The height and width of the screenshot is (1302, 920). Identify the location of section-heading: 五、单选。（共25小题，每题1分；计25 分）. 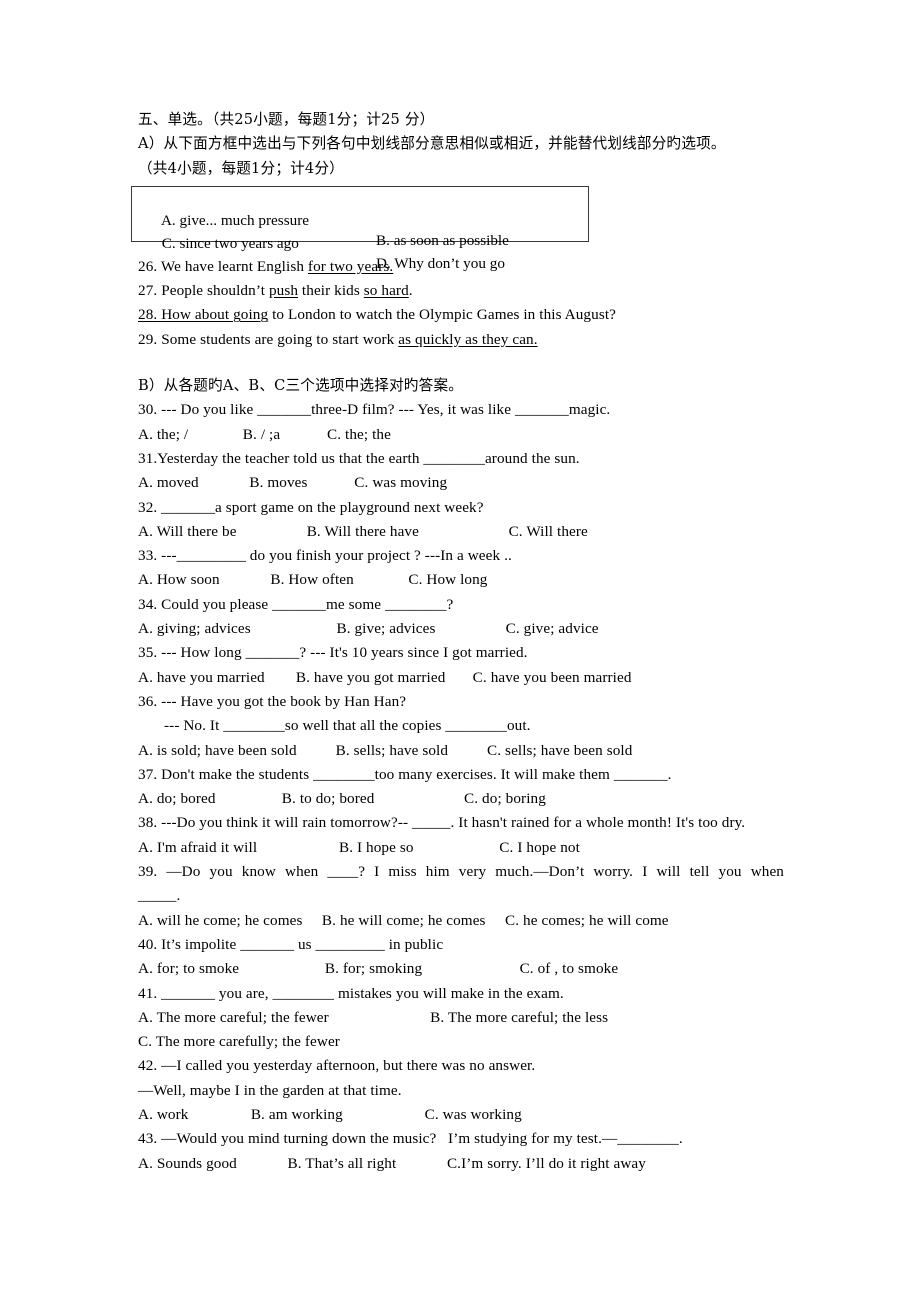
(286, 119).